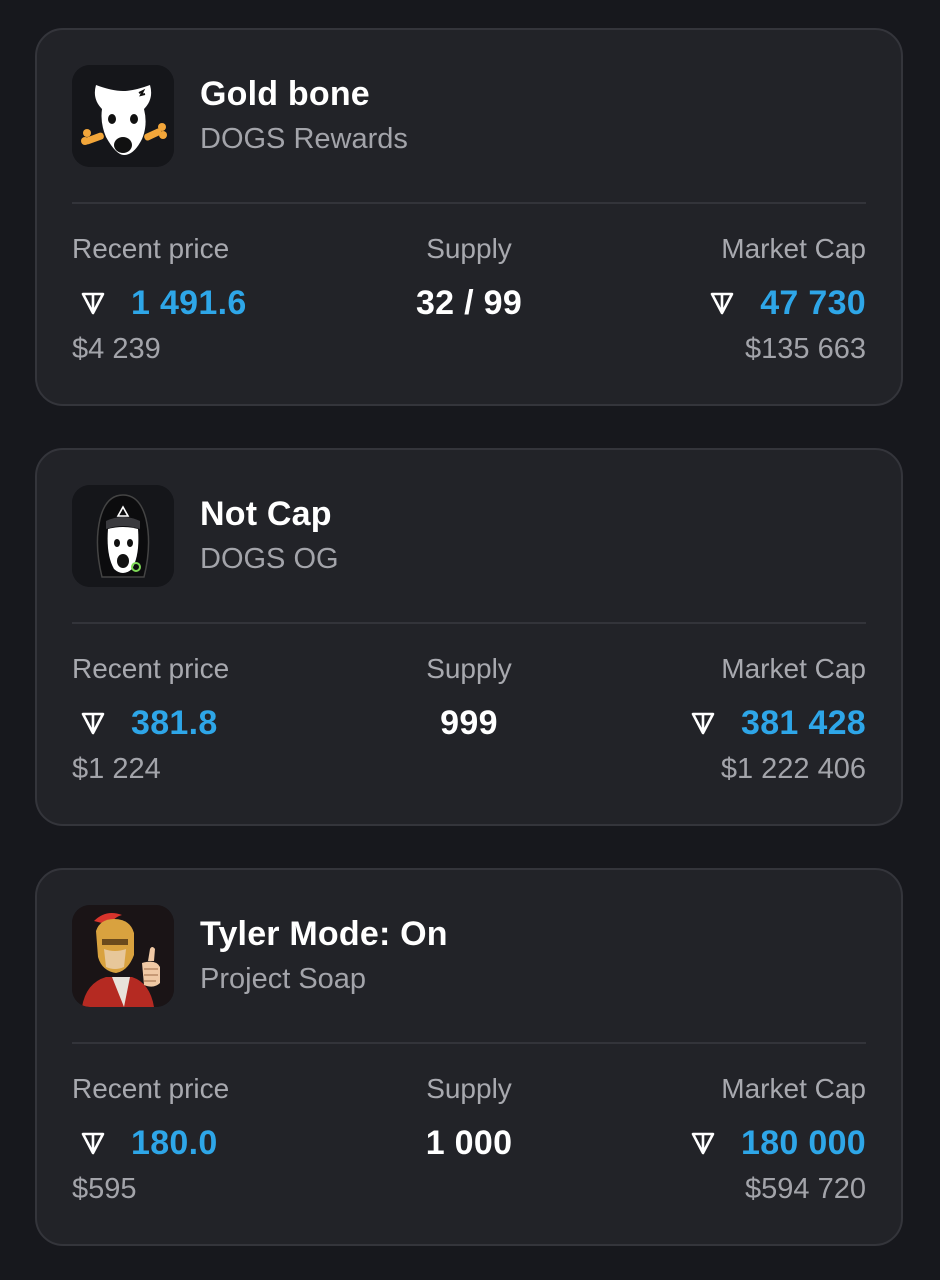 Image resolution: width=940 pixels, height=1280 pixels. Describe the element at coordinates (304, 139) in the screenshot. I see `collection-name: DOGS Rewards` at that location.